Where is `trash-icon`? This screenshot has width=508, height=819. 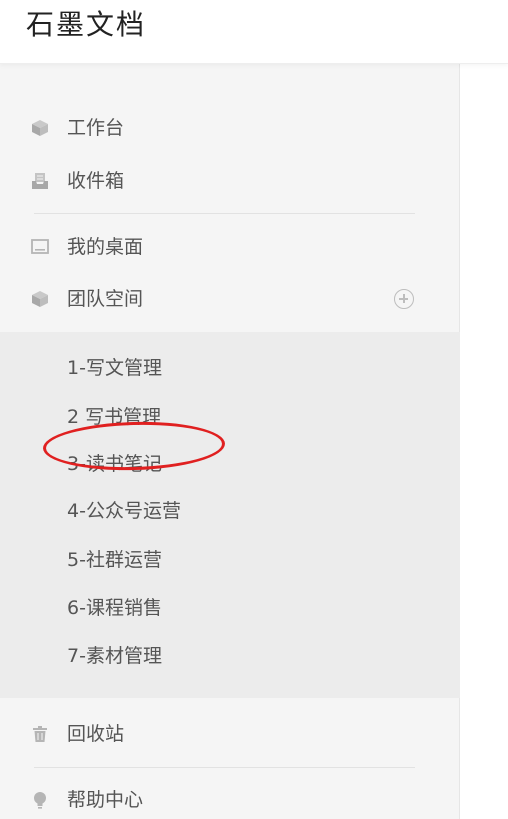
trash-icon is located at coordinates (40, 734).